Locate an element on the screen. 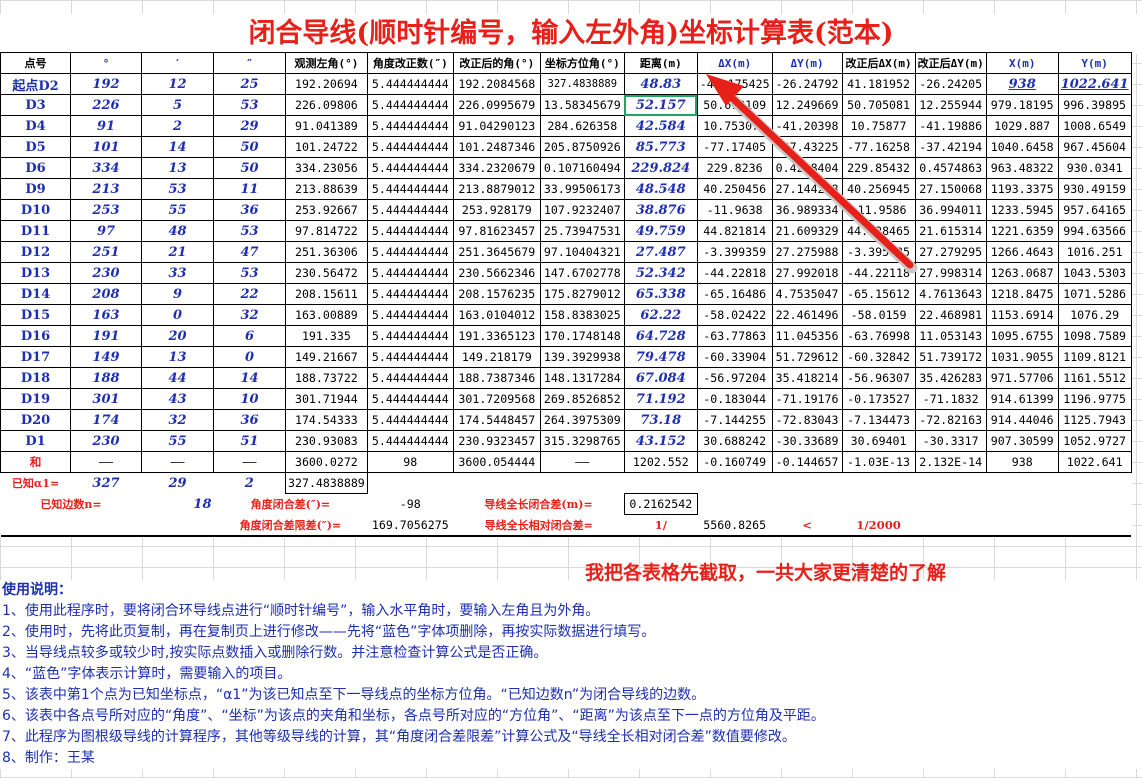 Image resolution: width=1142 pixels, height=778 pixels. table-cell: -77.16258 is located at coordinates (878, 147).